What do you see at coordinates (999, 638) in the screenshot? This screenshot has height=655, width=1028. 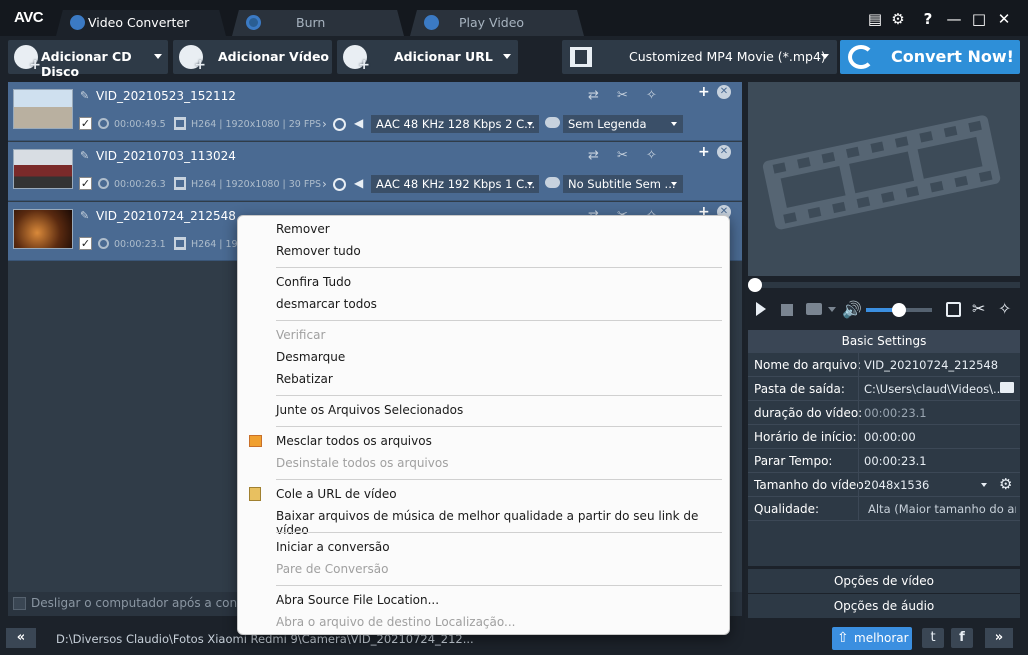 I see `collapse-right-button: »` at bounding box center [999, 638].